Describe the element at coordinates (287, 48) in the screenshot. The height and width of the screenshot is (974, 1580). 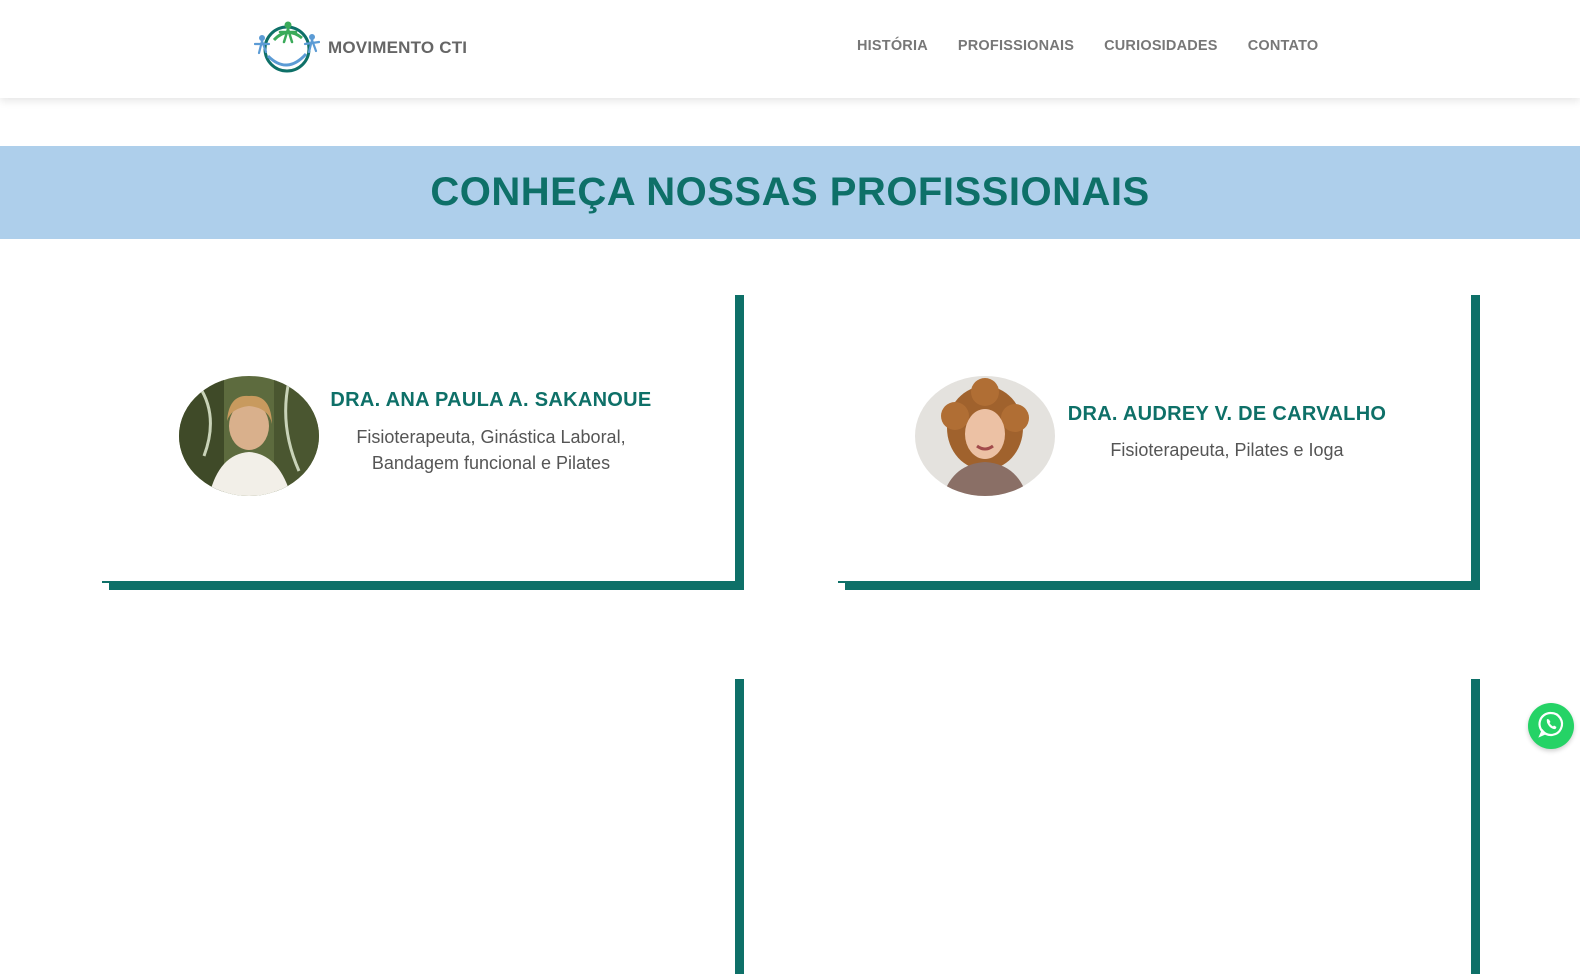
I see `movimento-logo-icon` at that location.